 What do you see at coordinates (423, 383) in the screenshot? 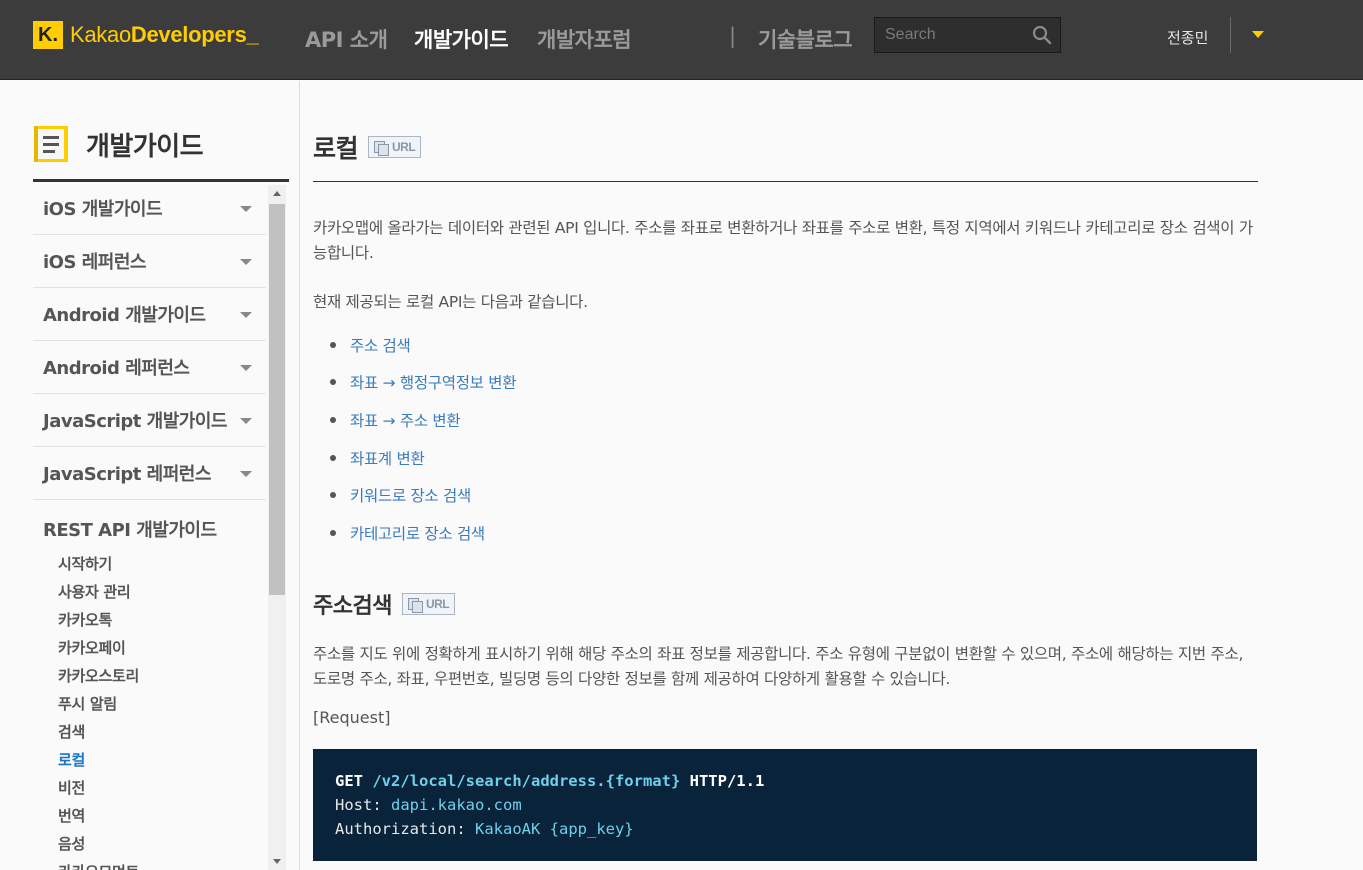
I see `link-coord-to-region: 좌표 → 행정구역정보 변환` at bounding box center [423, 383].